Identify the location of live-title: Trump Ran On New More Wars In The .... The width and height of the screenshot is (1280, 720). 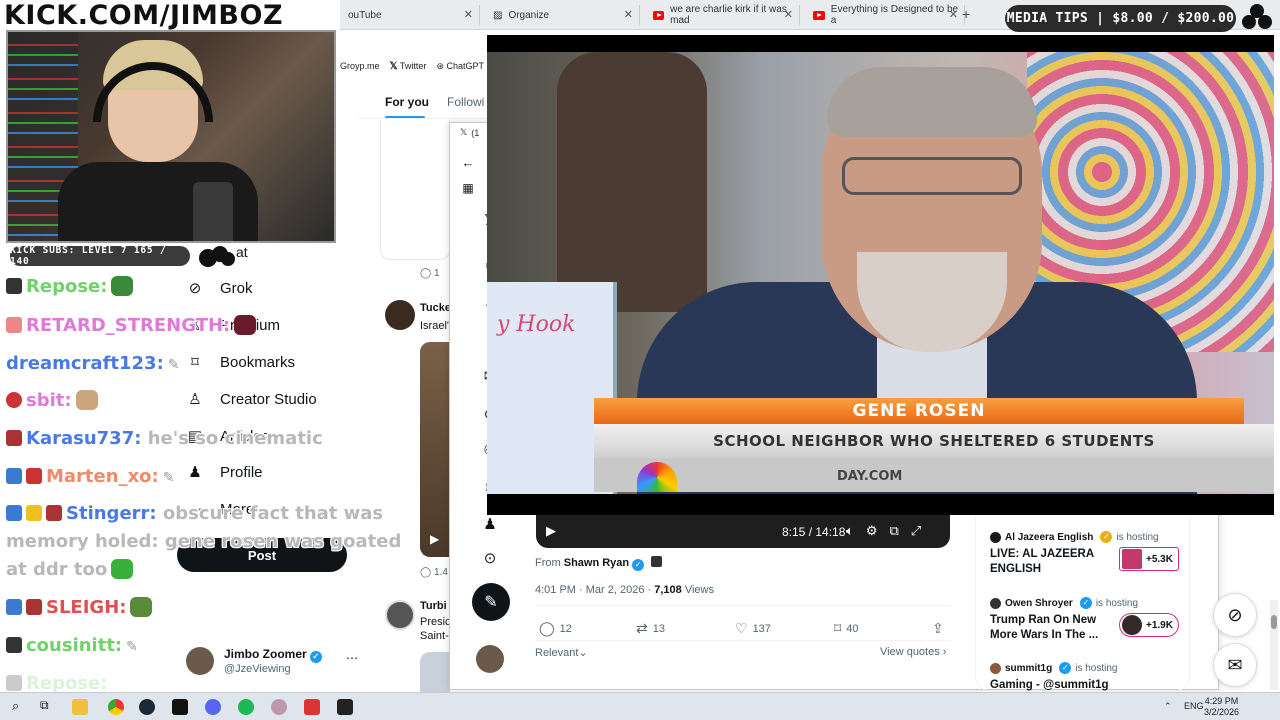
(1044, 627).